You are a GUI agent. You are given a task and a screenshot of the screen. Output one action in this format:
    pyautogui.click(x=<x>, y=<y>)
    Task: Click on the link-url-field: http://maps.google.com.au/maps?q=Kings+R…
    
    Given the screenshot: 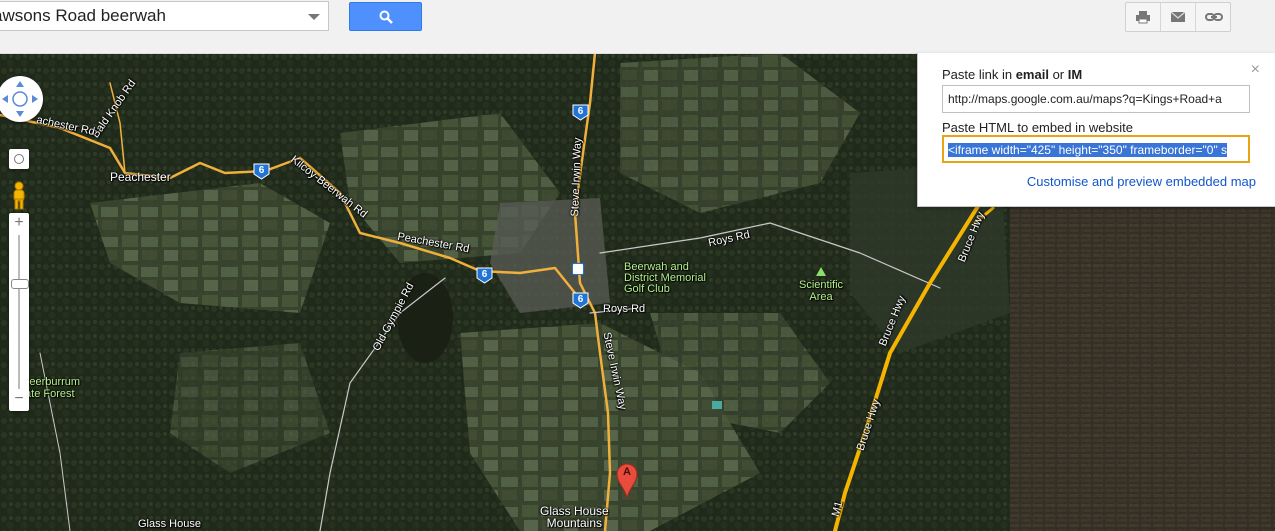 What is the action you would take?
    pyautogui.click(x=1096, y=99)
    